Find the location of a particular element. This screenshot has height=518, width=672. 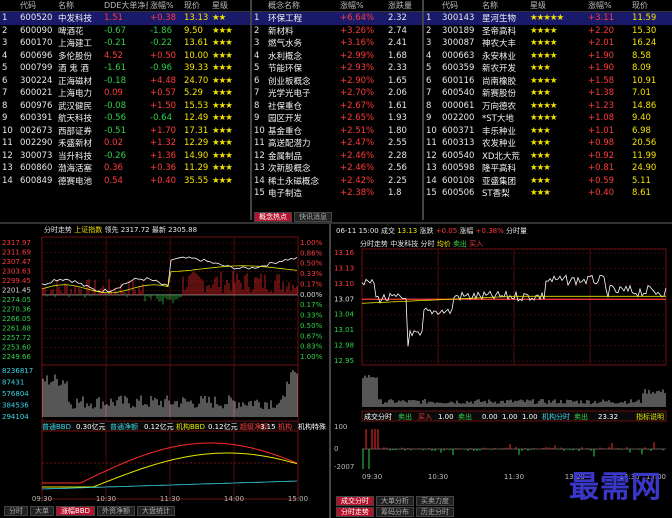

table-row: 14 600849 德赛电池 0.54 +0.40 35.55 ★★★ is located at coordinates (125, 181).